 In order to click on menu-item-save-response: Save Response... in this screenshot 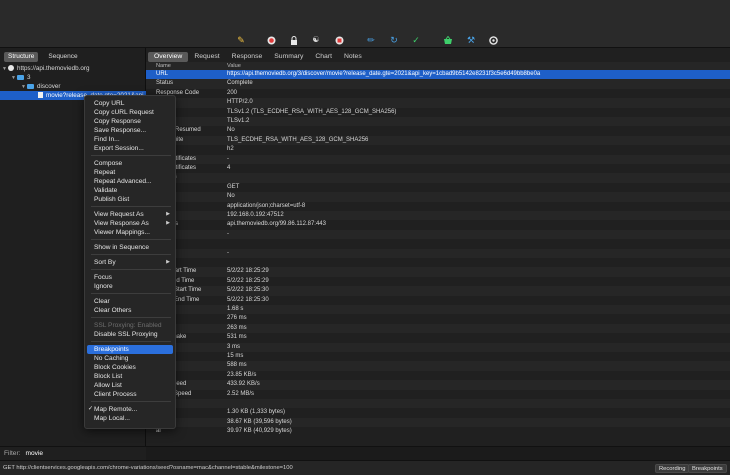, I will do `click(130, 130)`.